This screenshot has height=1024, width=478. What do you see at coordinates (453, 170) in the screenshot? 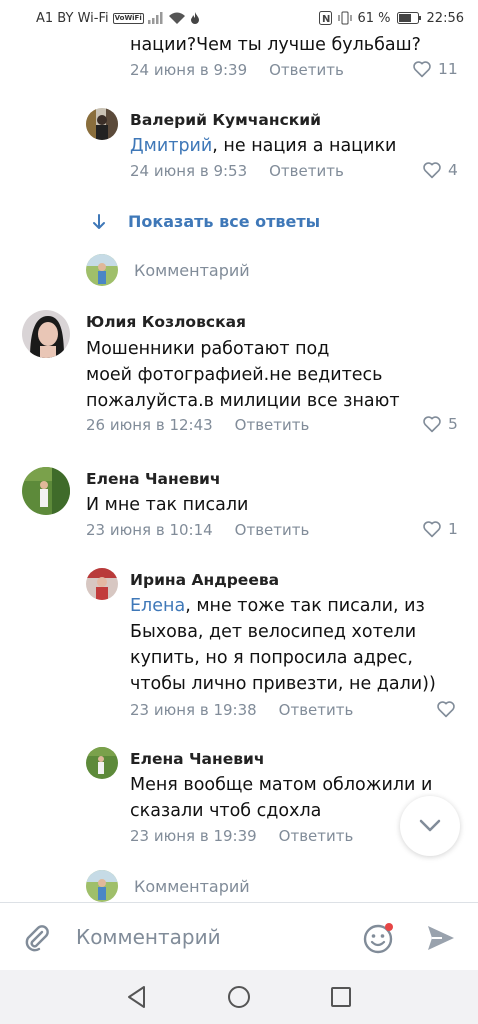
I see `like-count: 4` at bounding box center [453, 170].